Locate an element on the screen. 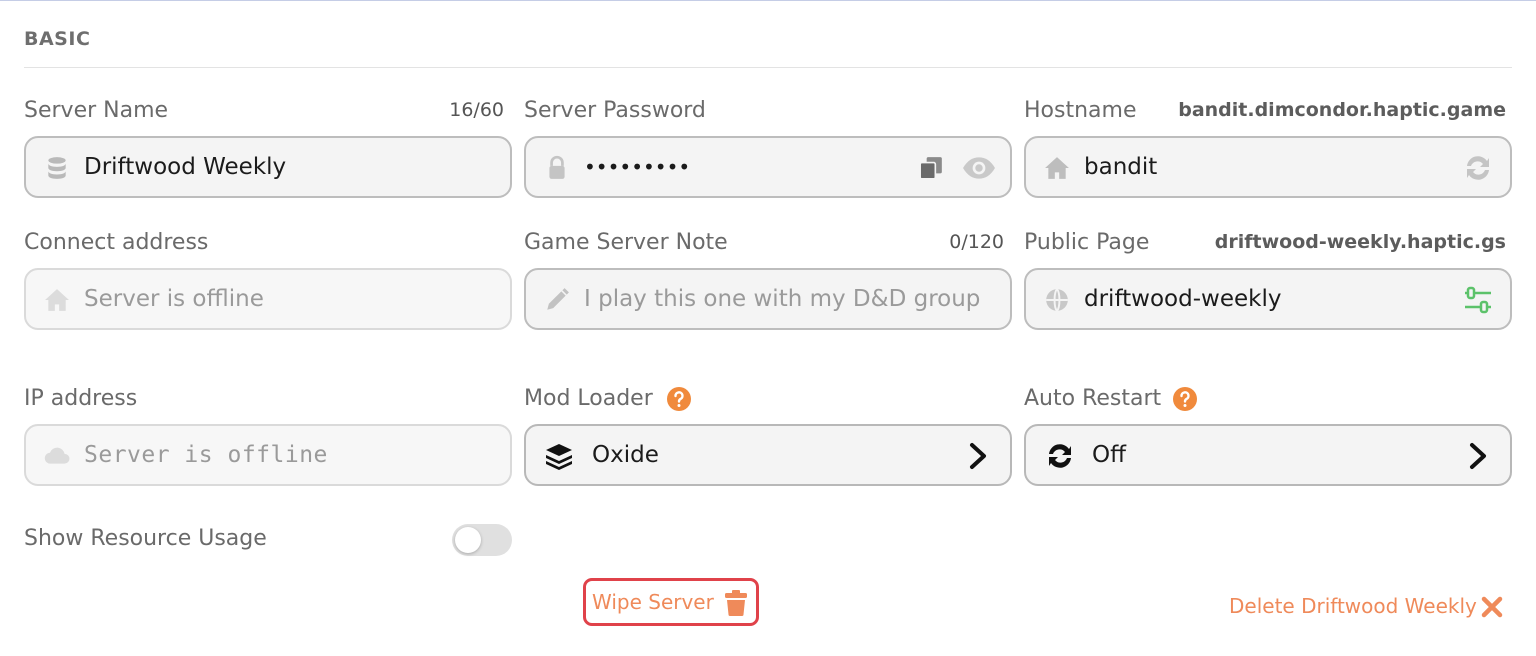  connect-address-input: Server is offline is located at coordinates (174, 299).